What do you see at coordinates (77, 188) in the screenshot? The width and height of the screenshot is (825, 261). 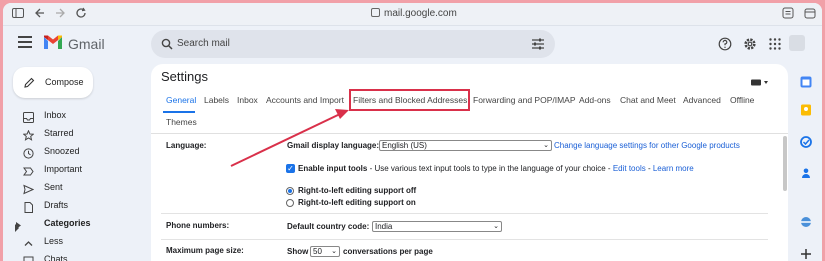 I see `sidebar-item-sent: Sent` at bounding box center [77, 188].